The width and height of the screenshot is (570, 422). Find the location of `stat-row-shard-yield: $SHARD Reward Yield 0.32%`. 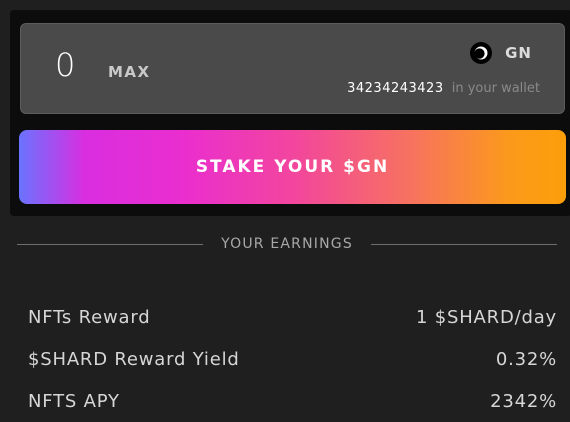

stat-row-shard-yield: $SHARD Reward Yield 0.32% is located at coordinates (292, 359).